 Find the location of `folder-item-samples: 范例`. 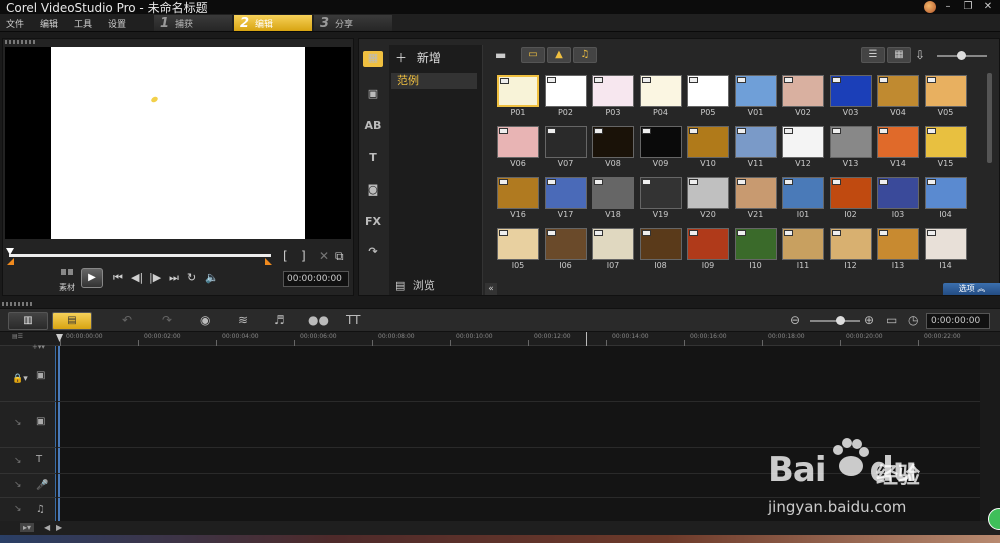

folder-item-samples: 范例 is located at coordinates (434, 81).